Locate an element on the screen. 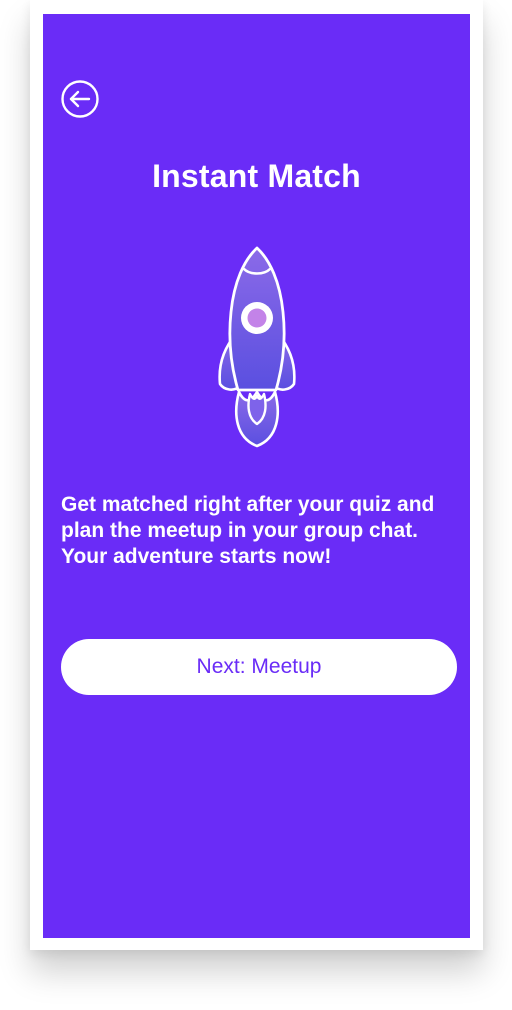 Image resolution: width=512 pixels, height=1010 pixels. back-button is located at coordinates (80, 99).